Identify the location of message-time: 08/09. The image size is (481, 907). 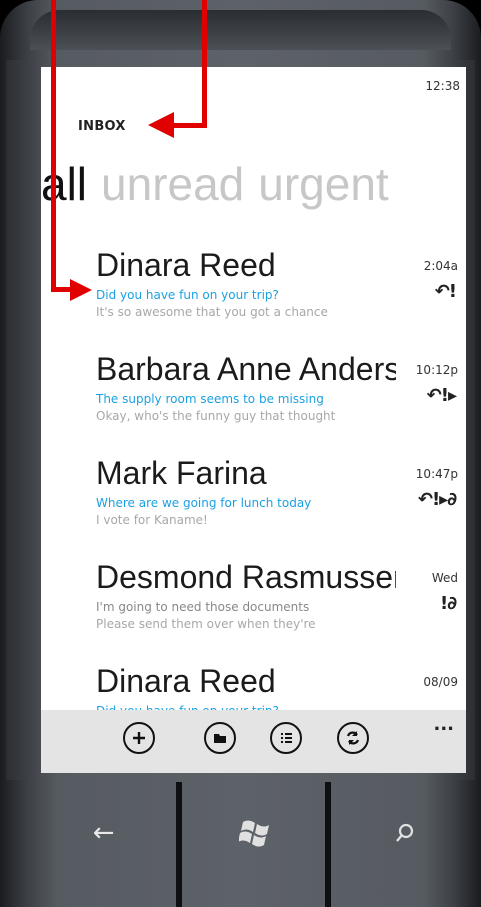
(440, 682).